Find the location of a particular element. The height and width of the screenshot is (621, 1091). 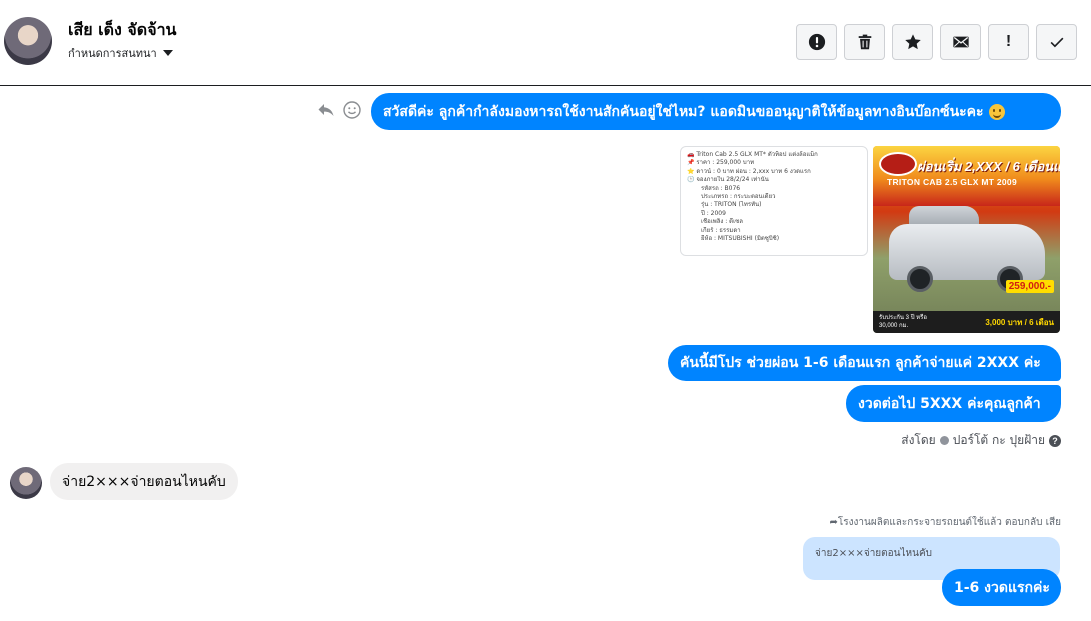

message-text: จ่าย2×××จ่ายตอนไหนคับ is located at coordinates (144, 481).